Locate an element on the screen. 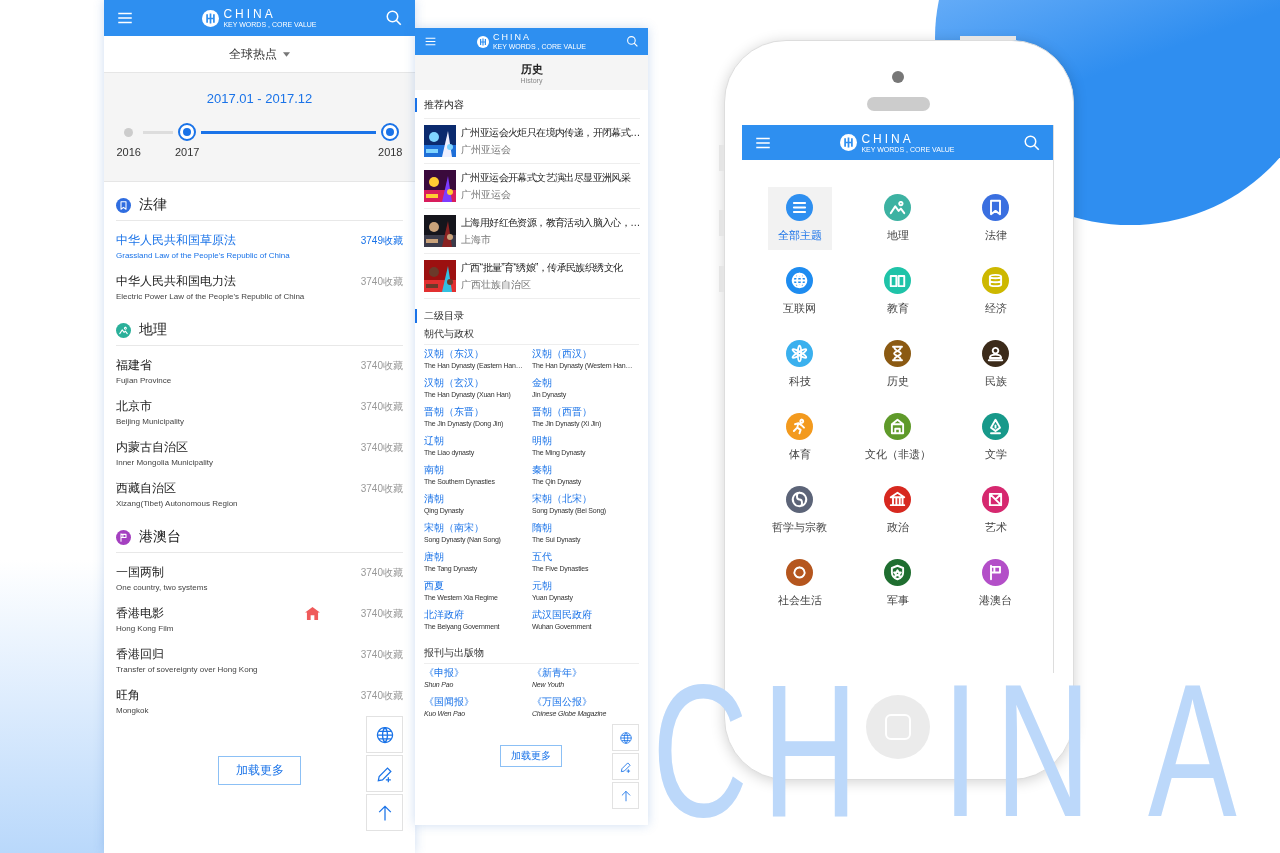 The width and height of the screenshot is (1280, 853). topic-label: 地理 is located at coordinates (897, 235).